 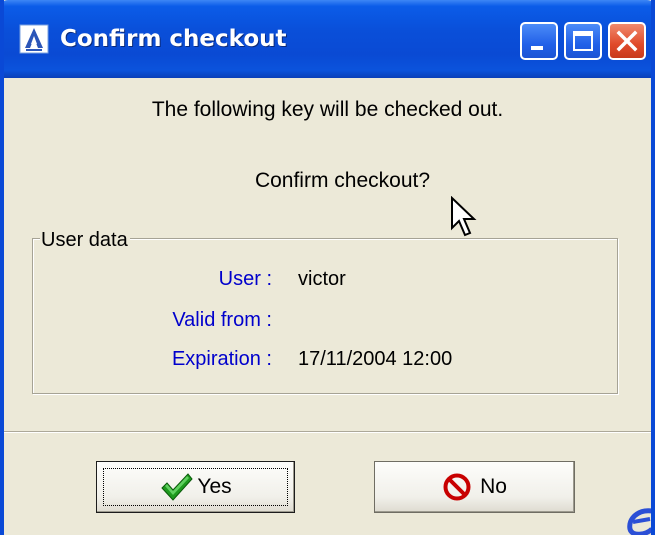 What do you see at coordinates (322, 279) in the screenshot?
I see `user-value: victor` at bounding box center [322, 279].